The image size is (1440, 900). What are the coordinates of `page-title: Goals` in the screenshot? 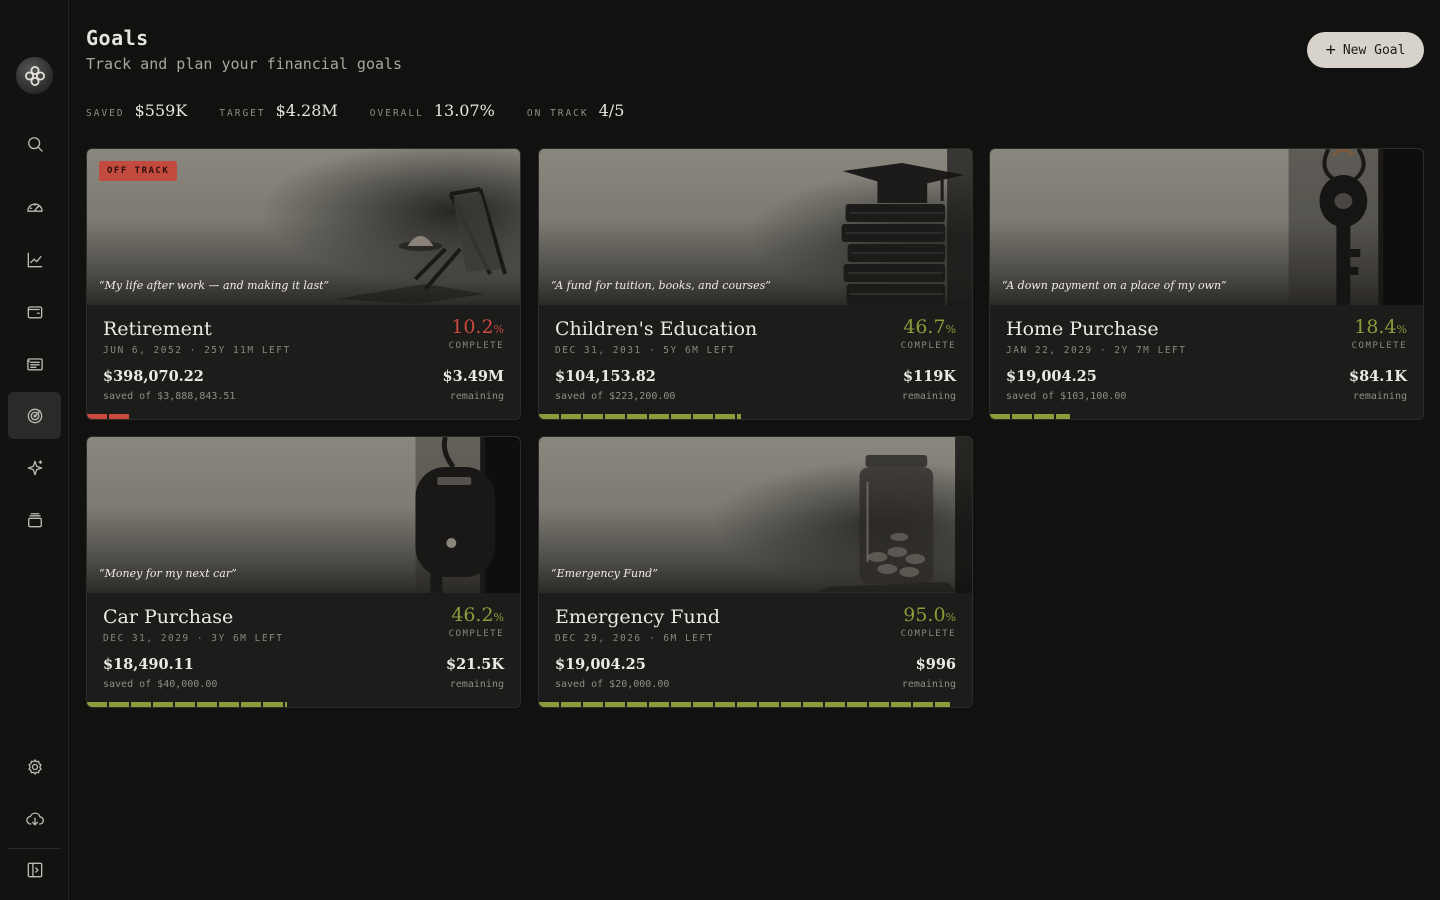 It's located at (117, 38).